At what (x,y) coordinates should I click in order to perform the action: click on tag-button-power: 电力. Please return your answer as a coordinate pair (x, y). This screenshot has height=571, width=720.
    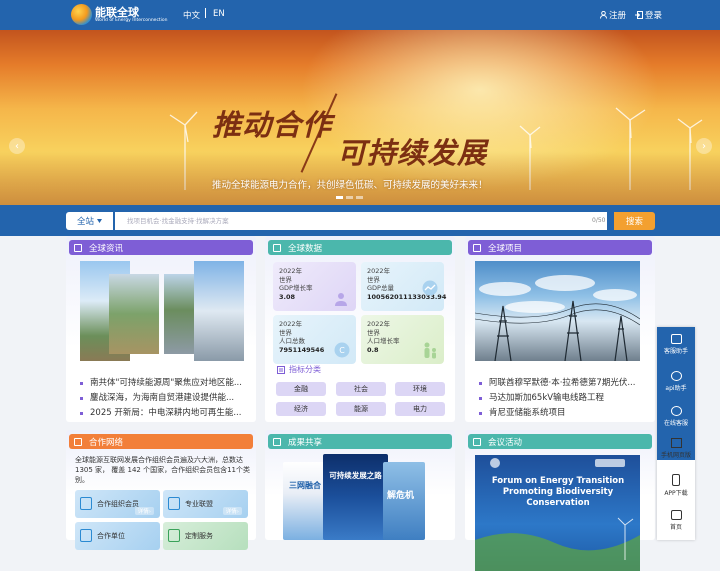
    Looking at the image, I should click on (420, 409).